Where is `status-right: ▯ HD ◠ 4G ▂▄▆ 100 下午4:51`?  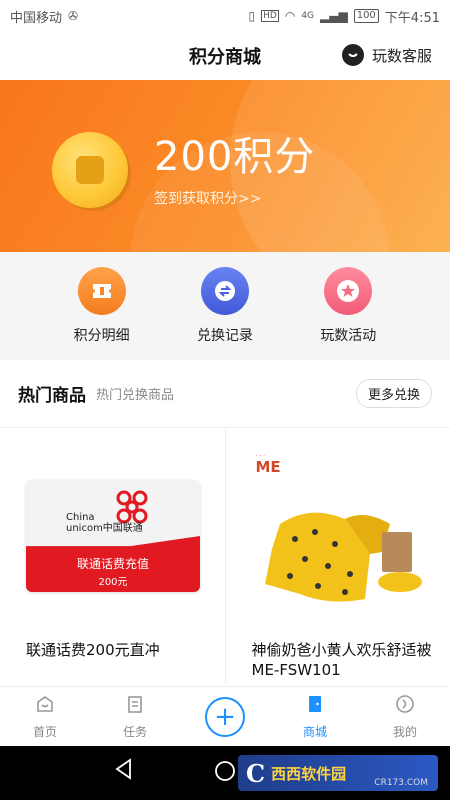 status-right: ▯ HD ◠ 4G ▂▄▆ 100 下午4:51 is located at coordinates (344, 16).